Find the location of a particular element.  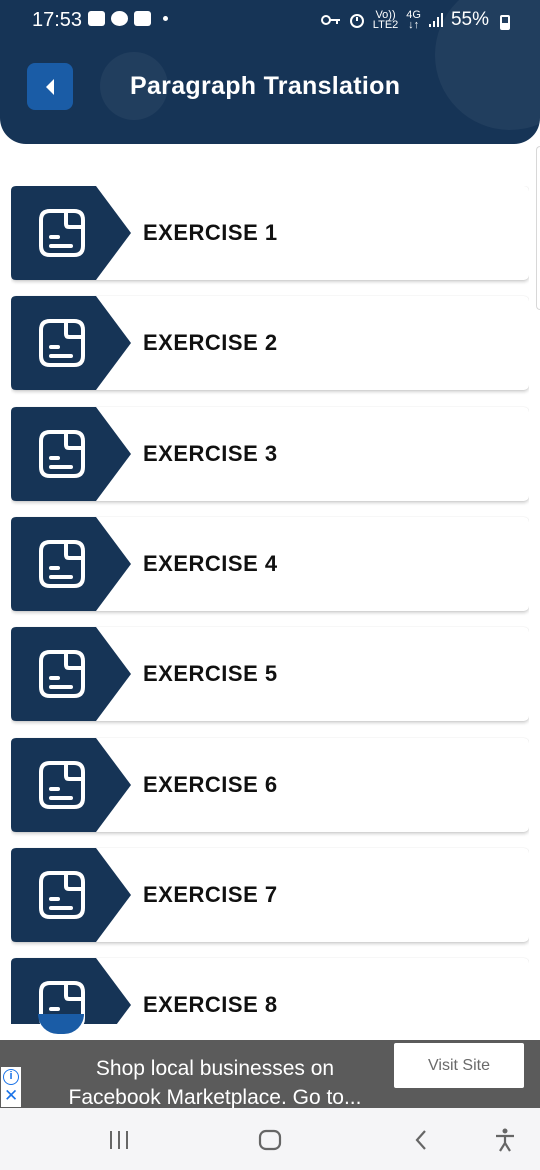

voicemail-icon is located at coordinates (96, 18).